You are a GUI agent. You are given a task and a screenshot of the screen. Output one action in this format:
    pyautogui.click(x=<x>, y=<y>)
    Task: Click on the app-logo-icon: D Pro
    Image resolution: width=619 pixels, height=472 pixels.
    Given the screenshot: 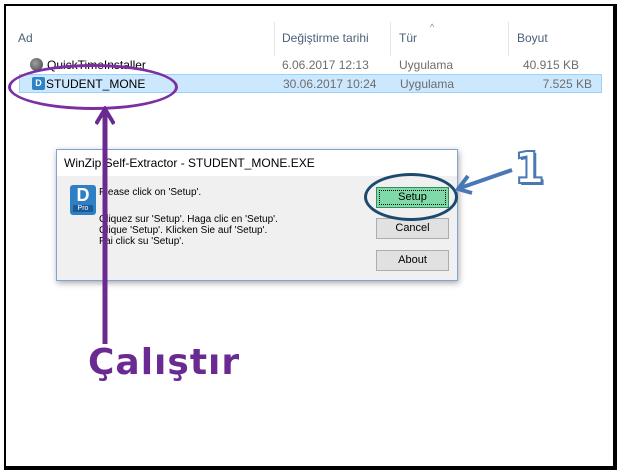 What is the action you would take?
    pyautogui.click(x=83, y=200)
    